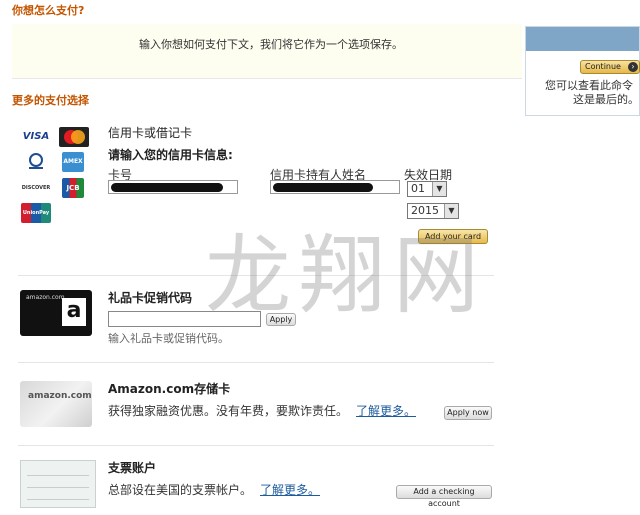 The height and width of the screenshot is (515, 640). Describe the element at coordinates (36, 188) in the screenshot. I see `discover-logo: DISCOVER` at that location.